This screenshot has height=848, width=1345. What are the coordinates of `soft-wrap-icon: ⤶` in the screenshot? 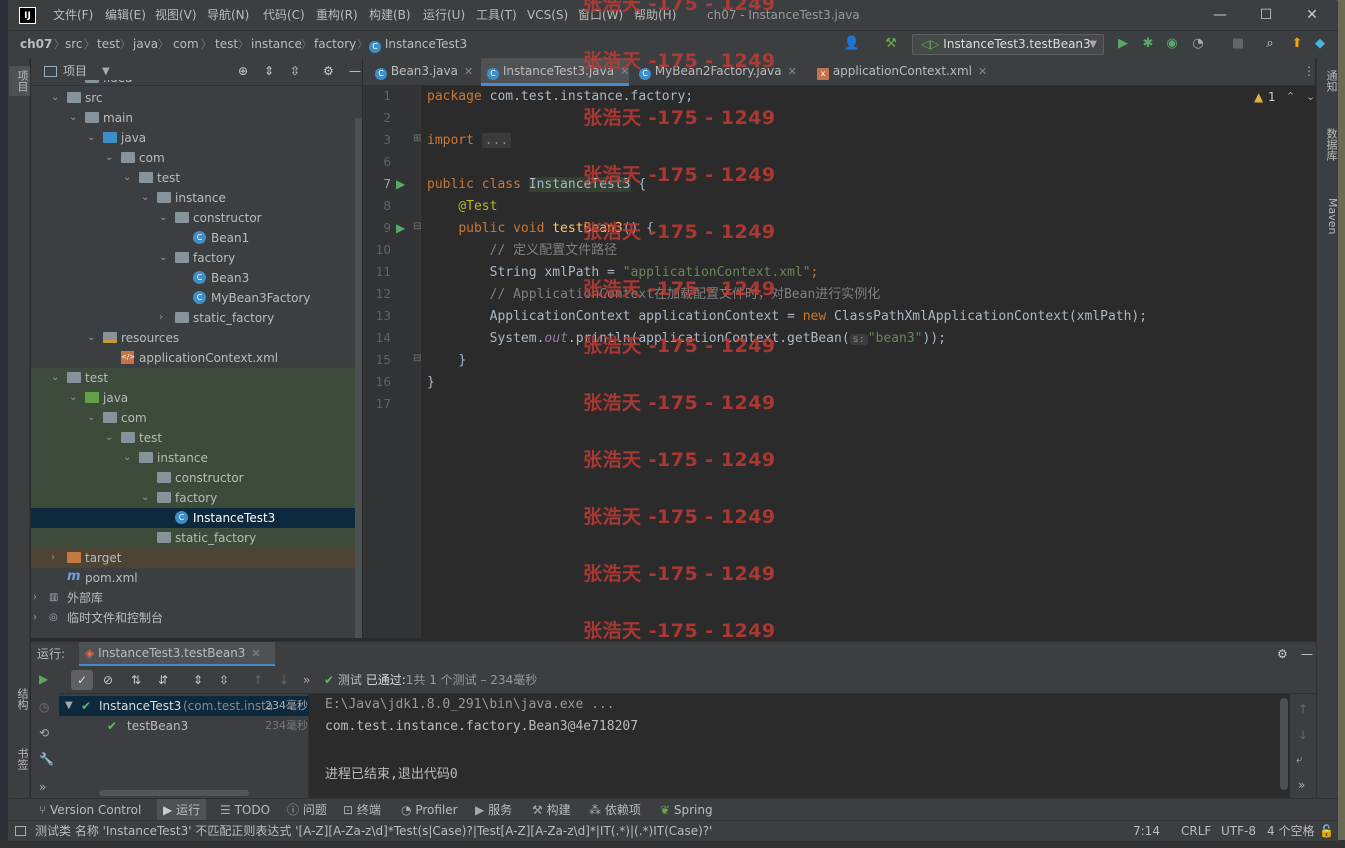 It's located at (1299, 759).